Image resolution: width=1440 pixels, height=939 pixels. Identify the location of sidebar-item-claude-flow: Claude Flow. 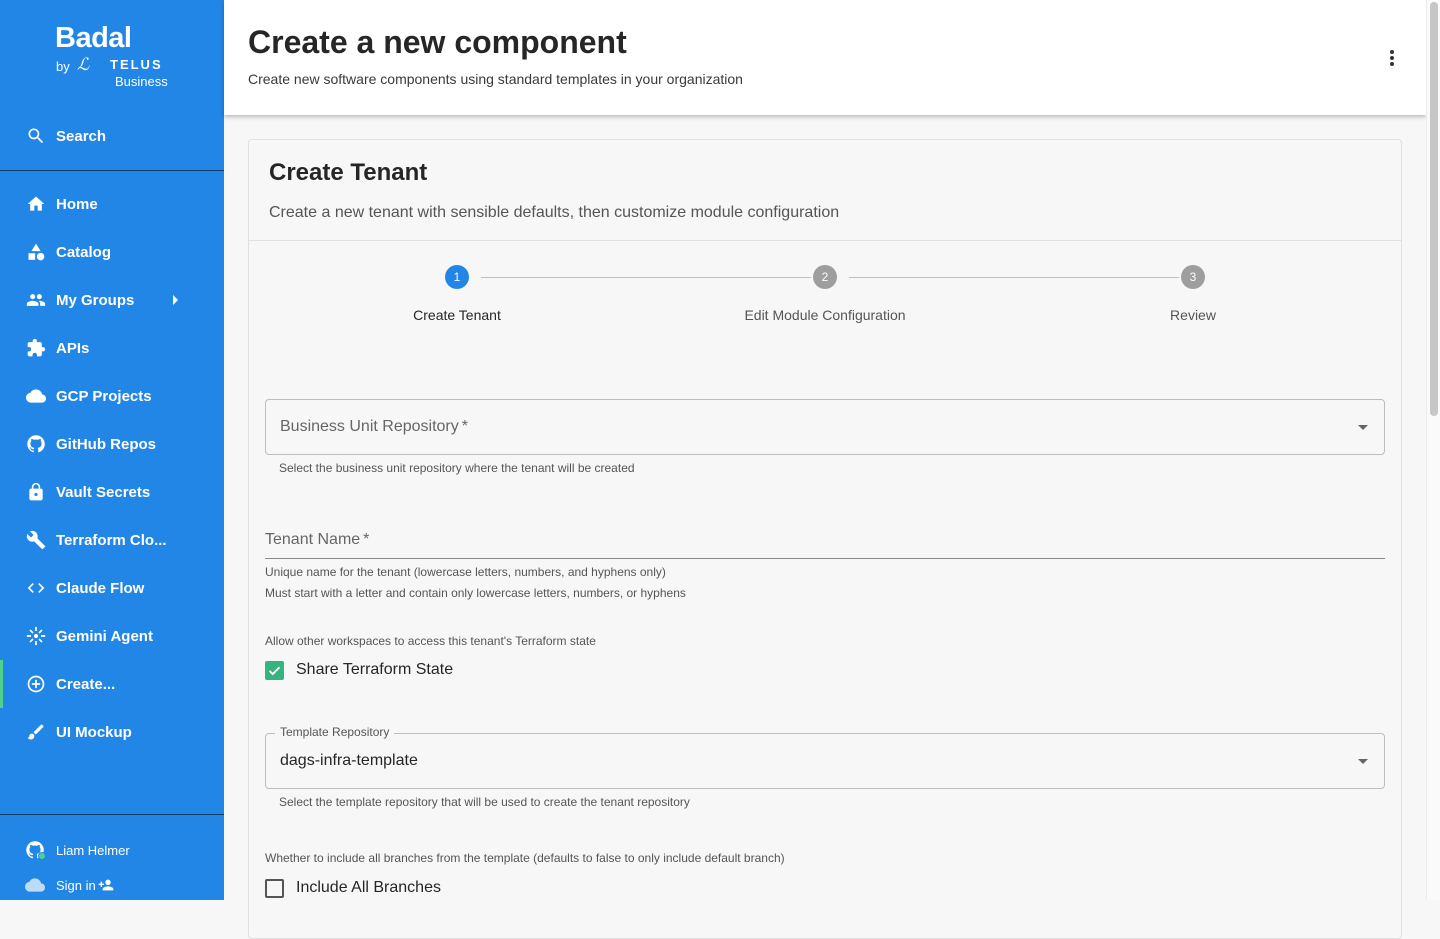
(112, 588).